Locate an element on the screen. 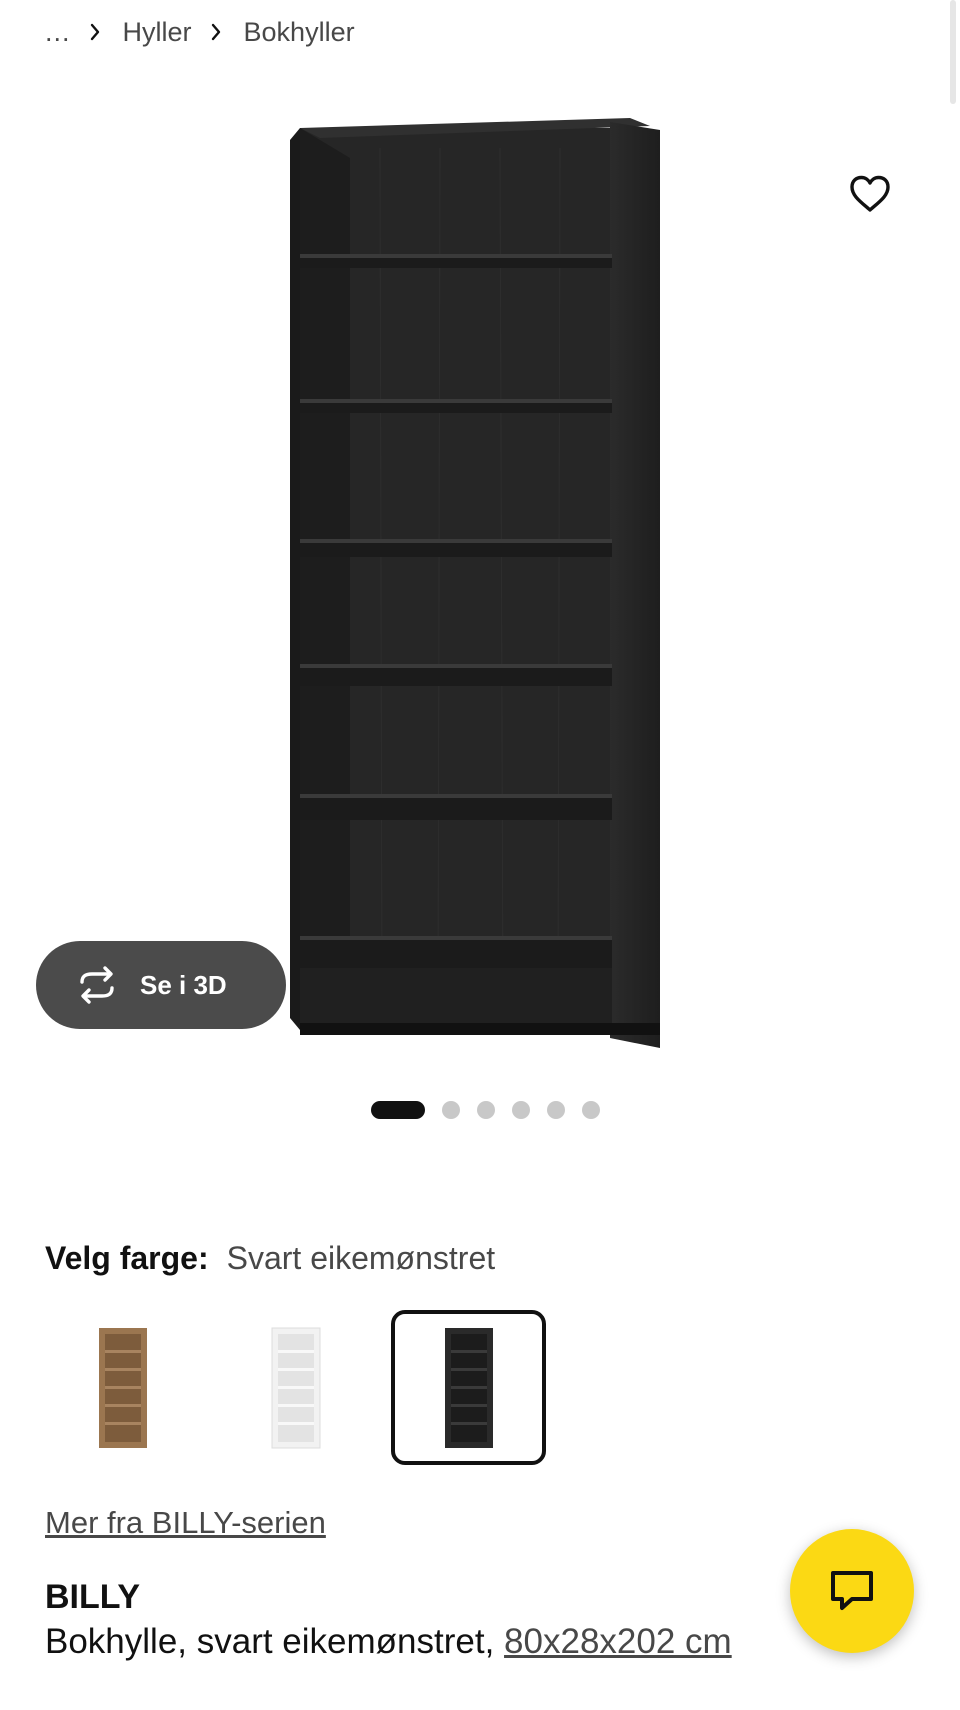 The image size is (960, 1710). gallery-pagination is located at coordinates (480, 1110).